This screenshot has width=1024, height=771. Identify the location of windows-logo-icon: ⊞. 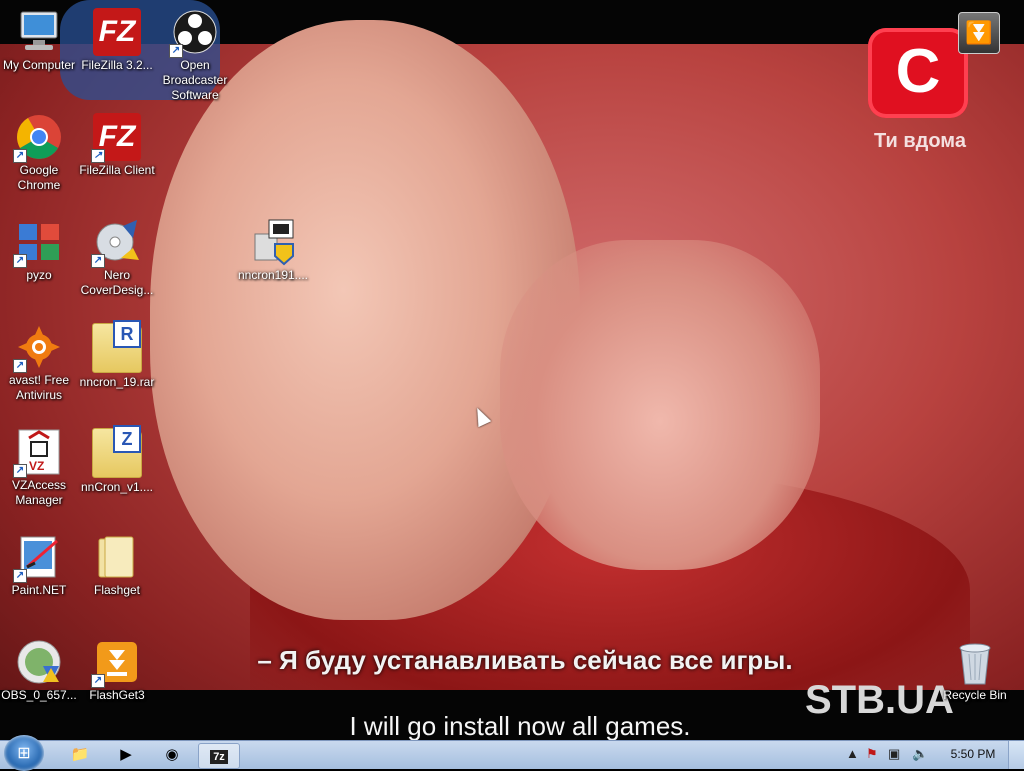
(24, 753).